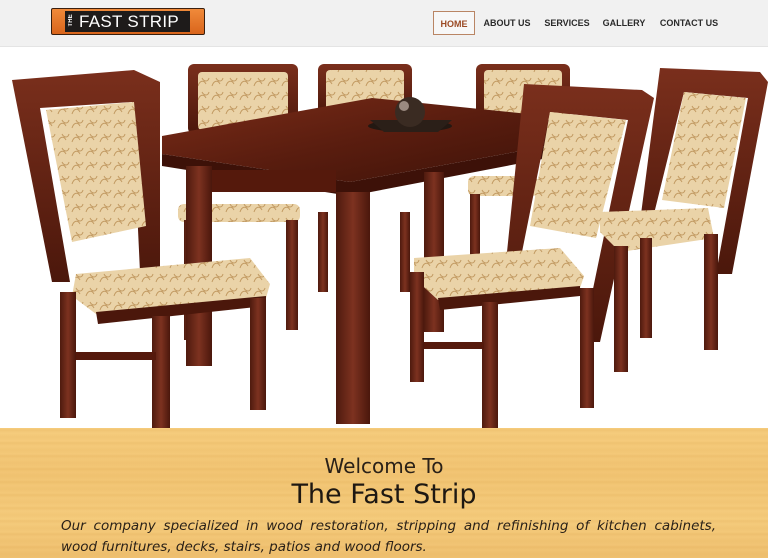 Image resolution: width=768 pixels, height=558 pixels. I want to click on nav-about-us: ABOUT US, so click(507, 23).